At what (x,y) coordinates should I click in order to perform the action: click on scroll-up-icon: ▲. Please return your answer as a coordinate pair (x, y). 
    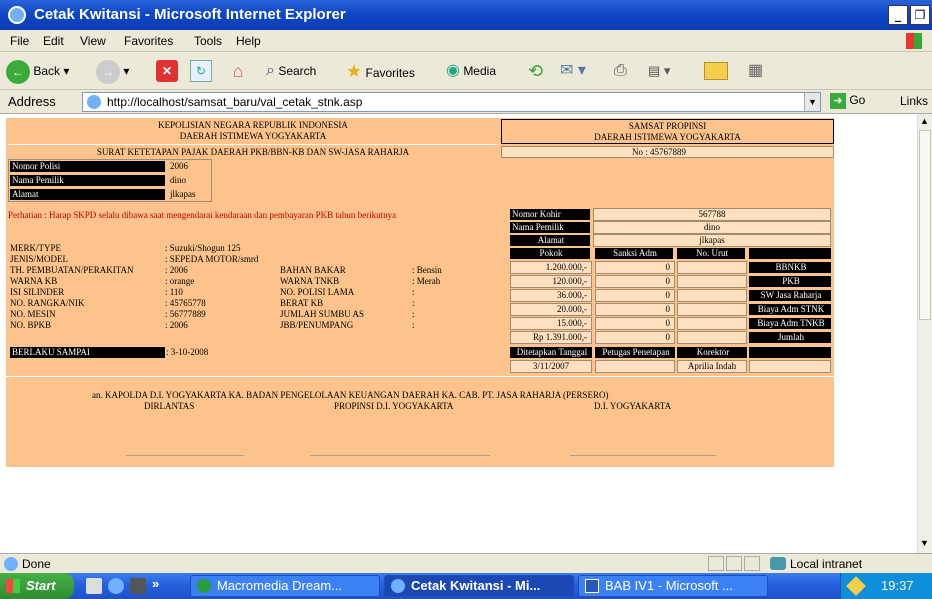
    Looking at the image, I should click on (924, 121).